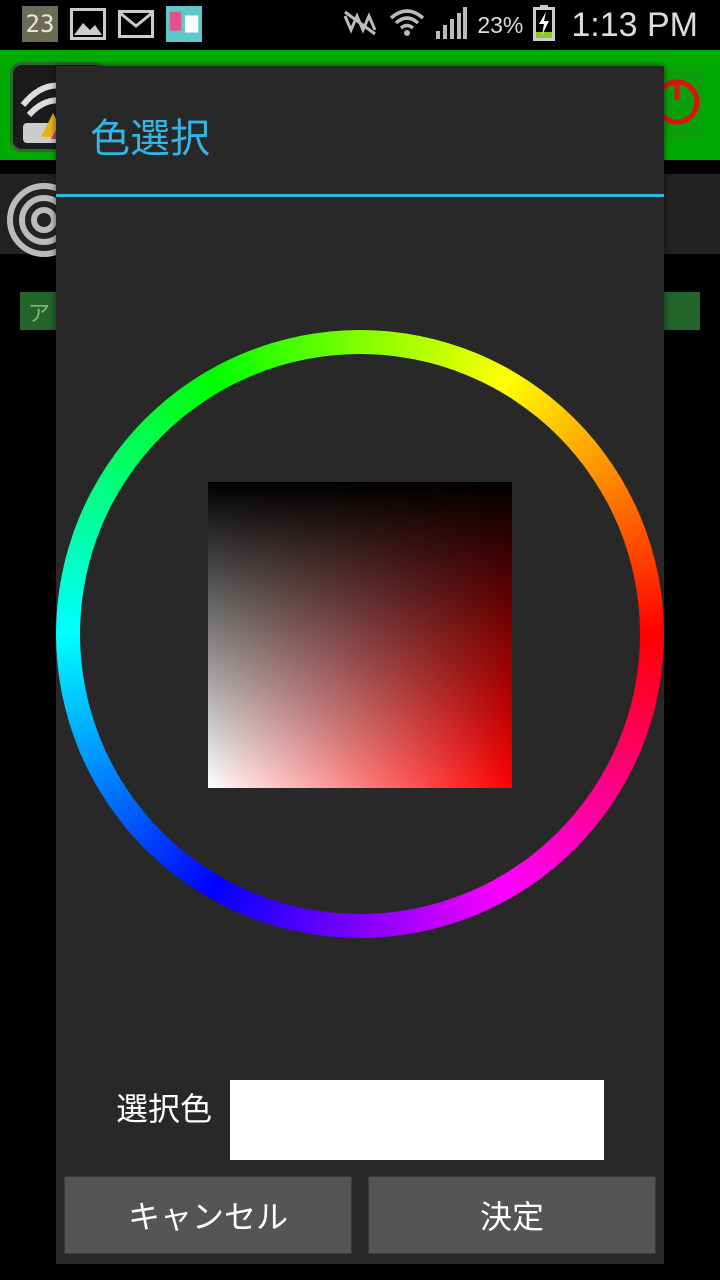  Describe the element at coordinates (39, 314) in the screenshot. I see `app-banner-text: ア` at that location.